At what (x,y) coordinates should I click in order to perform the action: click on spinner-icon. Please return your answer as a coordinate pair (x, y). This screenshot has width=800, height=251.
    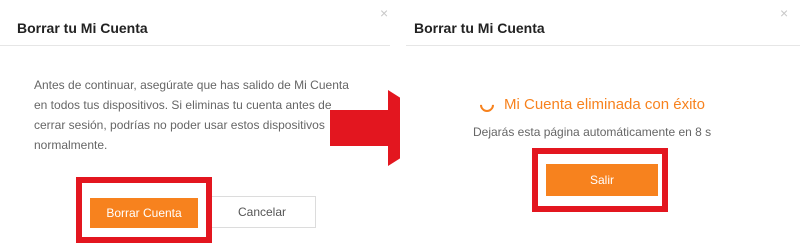
    Looking at the image, I should click on (487, 105).